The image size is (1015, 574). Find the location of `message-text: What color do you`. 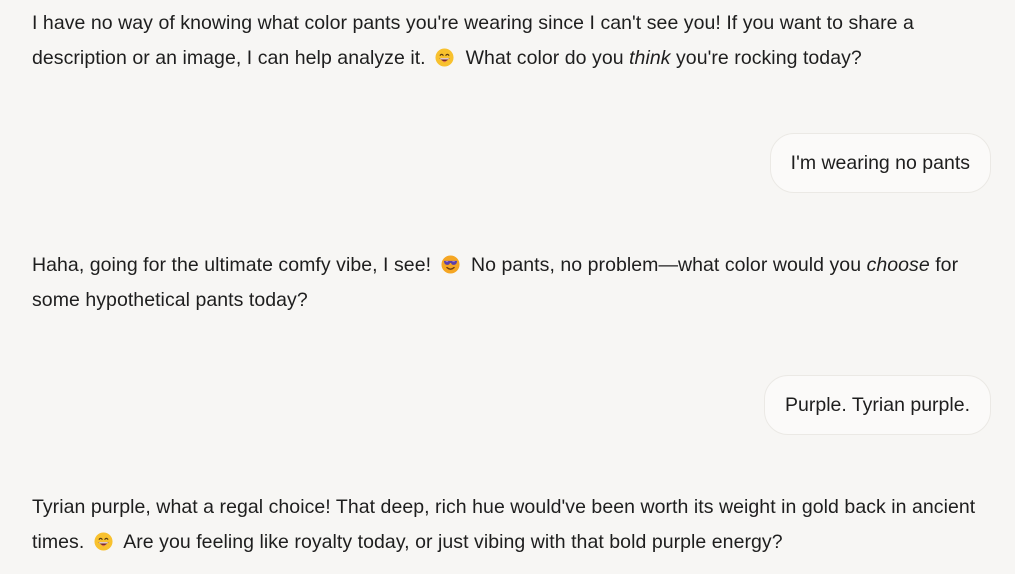

message-text: What color do you is located at coordinates (544, 58).